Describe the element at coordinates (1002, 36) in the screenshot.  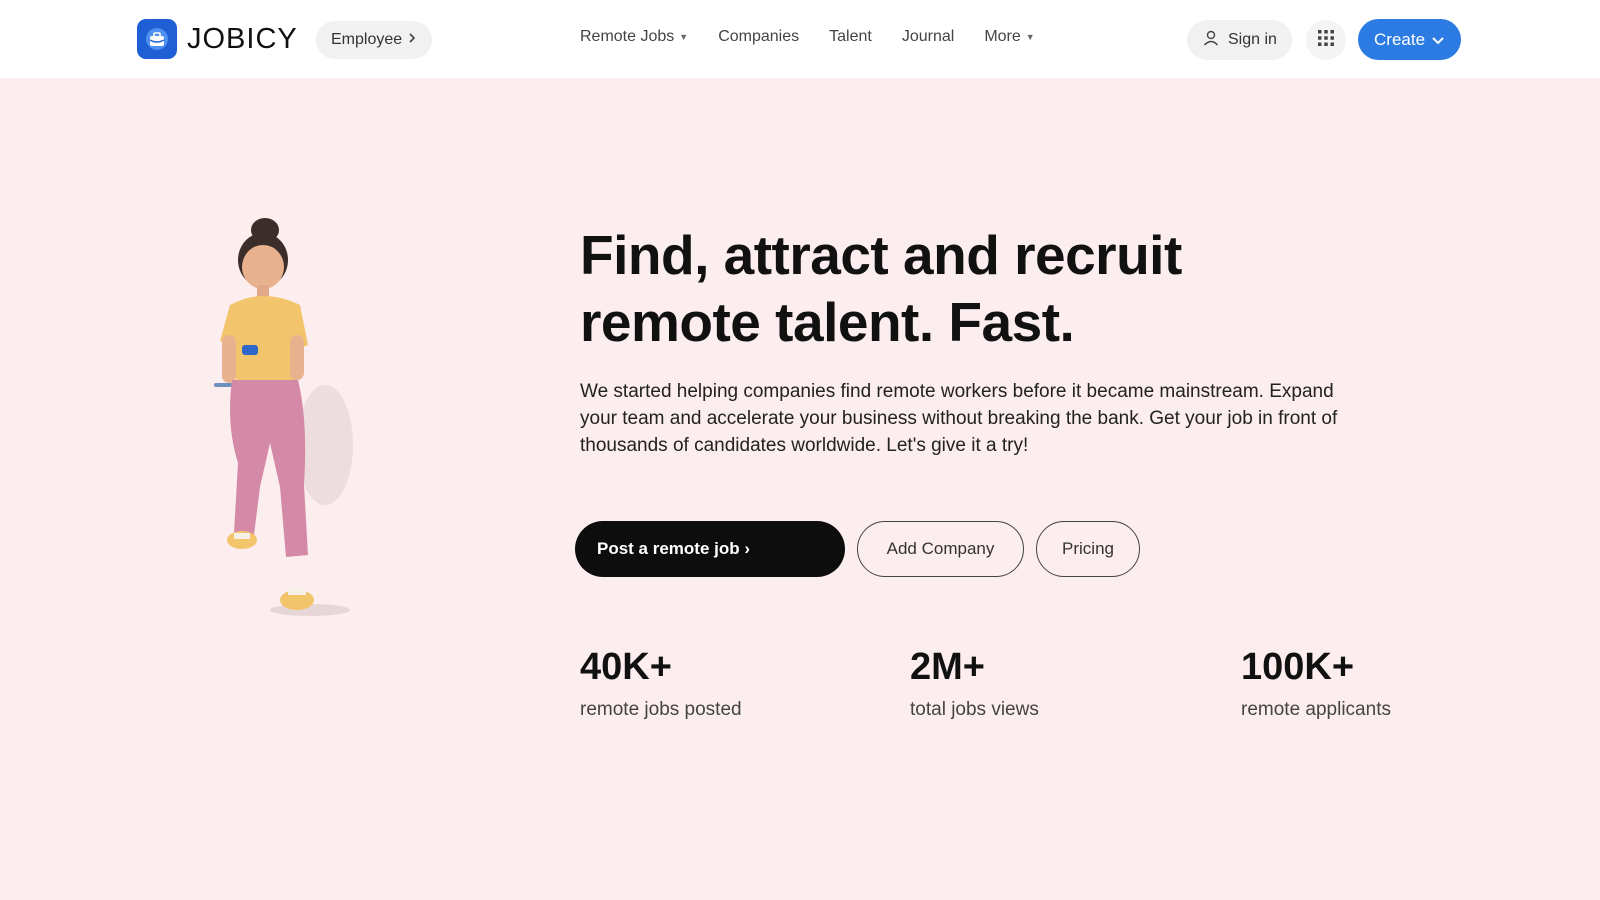
I see `nav-label: More` at that location.